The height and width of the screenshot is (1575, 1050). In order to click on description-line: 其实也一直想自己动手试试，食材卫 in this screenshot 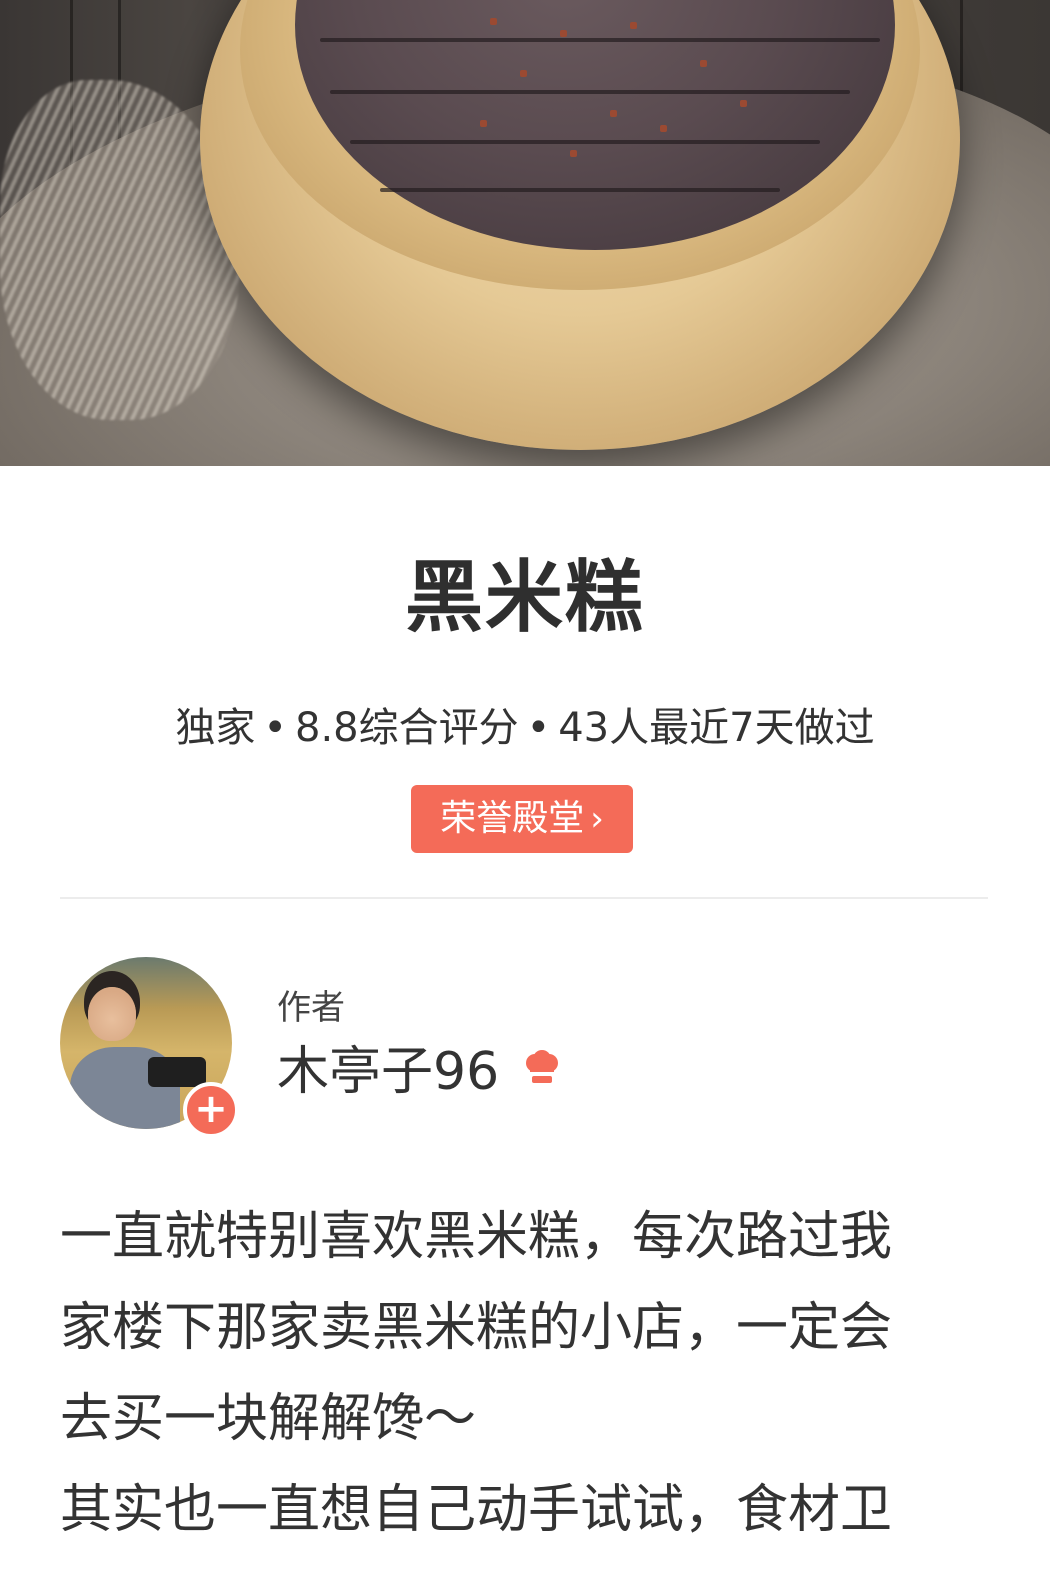, I will do `click(476, 1510)`.